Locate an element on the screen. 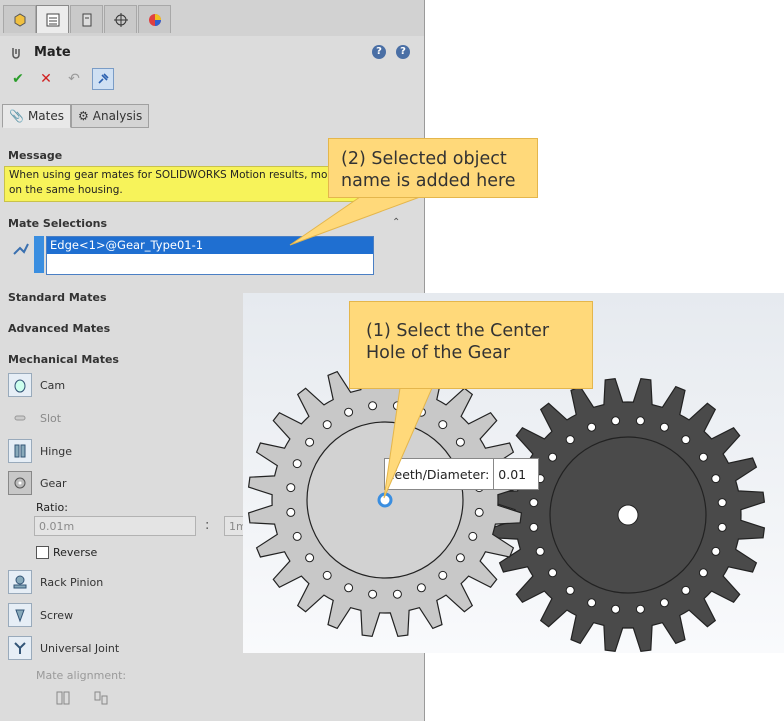  callout-select-hole-line1: (1) Select the Center is located at coordinates (458, 331).